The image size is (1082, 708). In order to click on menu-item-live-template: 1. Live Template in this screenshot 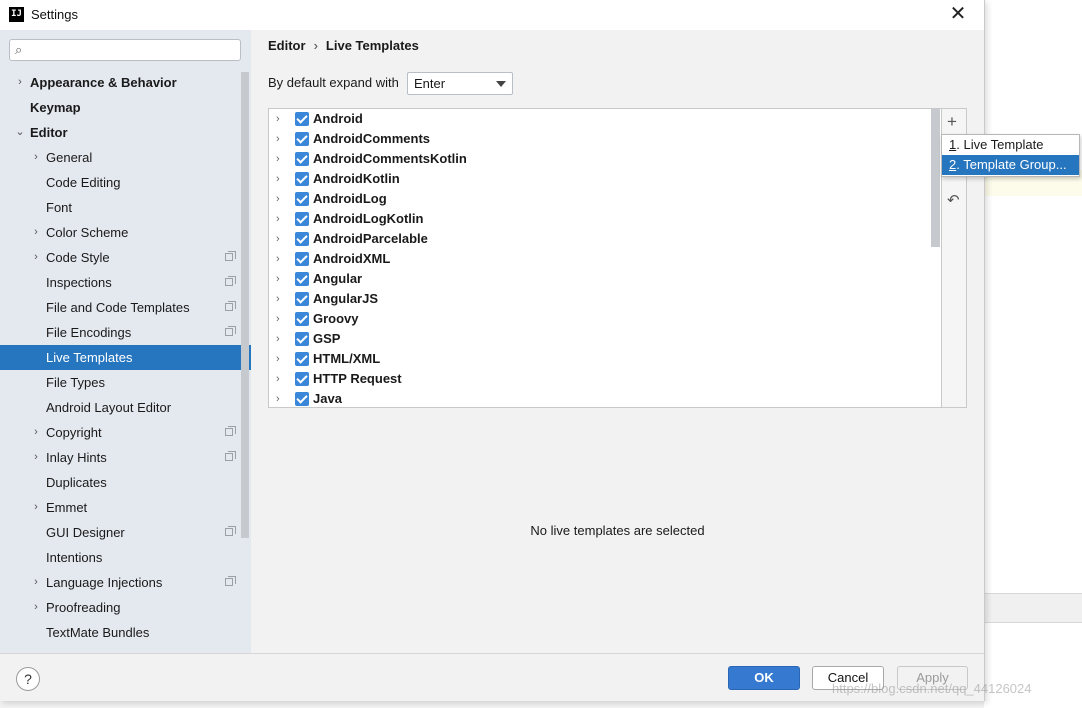, I will do `click(1010, 145)`.